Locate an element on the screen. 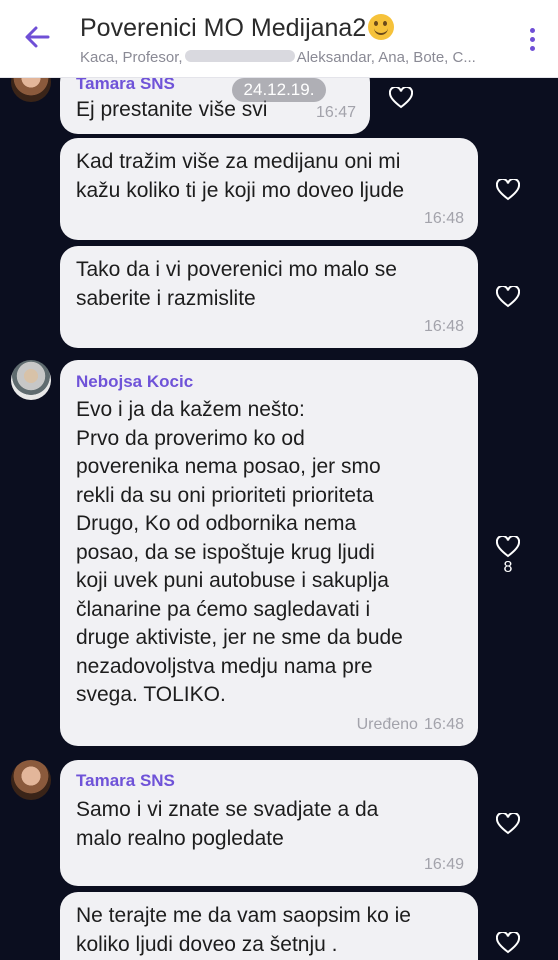 Image resolution: width=558 pixels, height=960 pixels. edited-label: Uređeno is located at coordinates (387, 724).